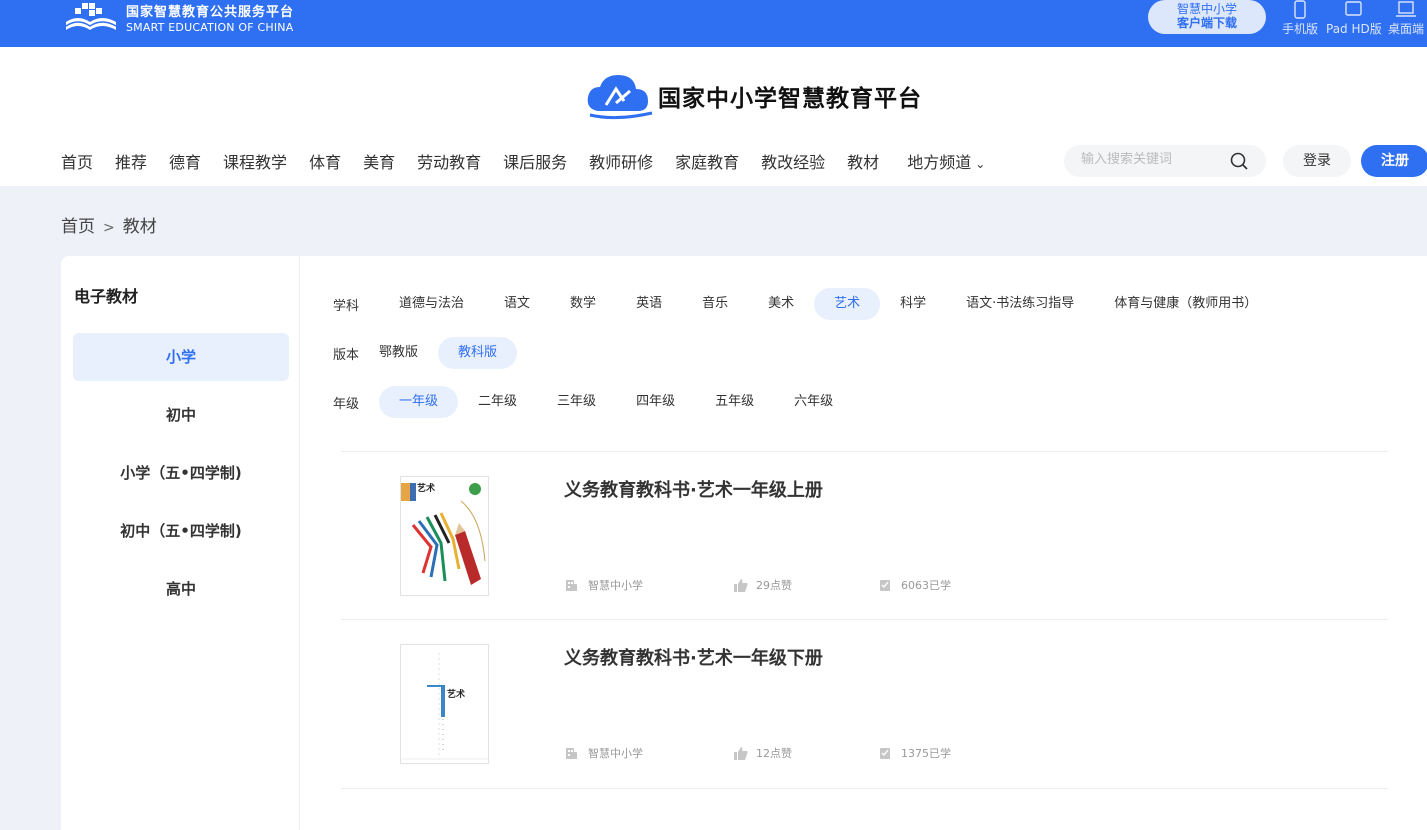  I want to click on grade-chip-3: 三年级, so click(576, 402).